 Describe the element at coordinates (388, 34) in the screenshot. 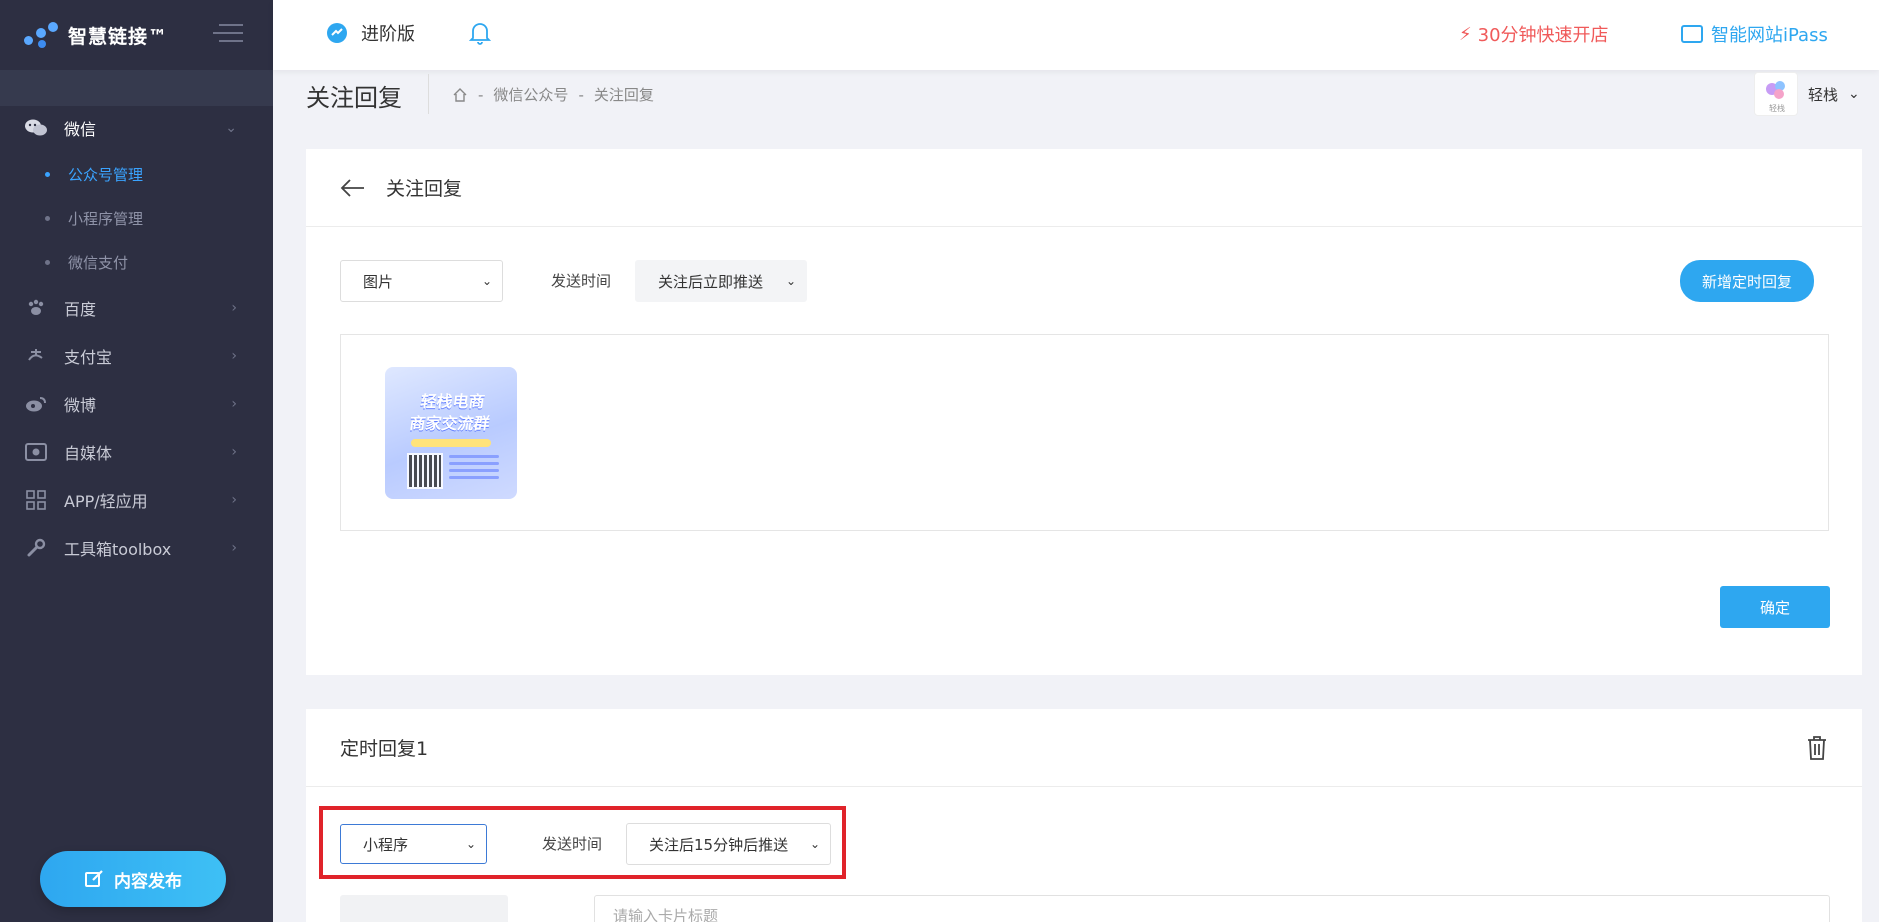

I see `edition-label: 进阶版` at that location.